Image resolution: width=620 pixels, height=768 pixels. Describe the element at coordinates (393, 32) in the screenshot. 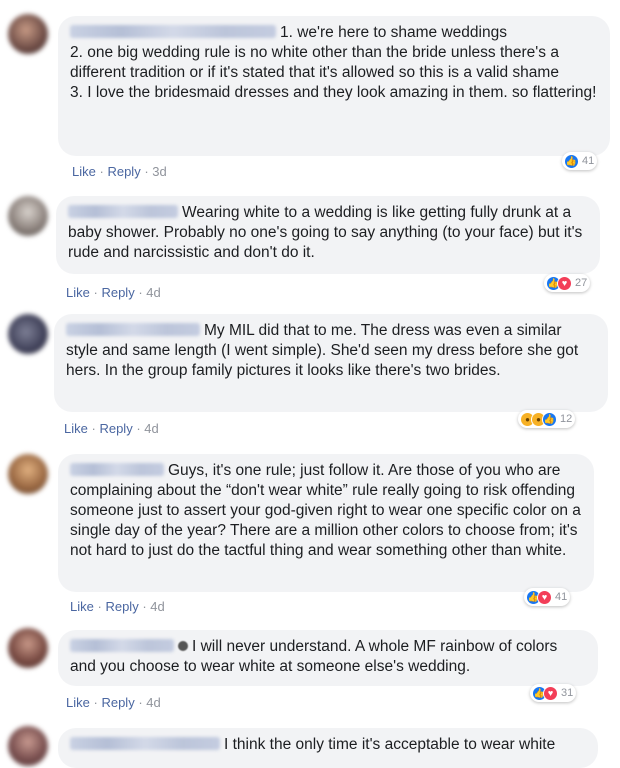

I see `comment-text: 1. we're here to shame weddings` at that location.